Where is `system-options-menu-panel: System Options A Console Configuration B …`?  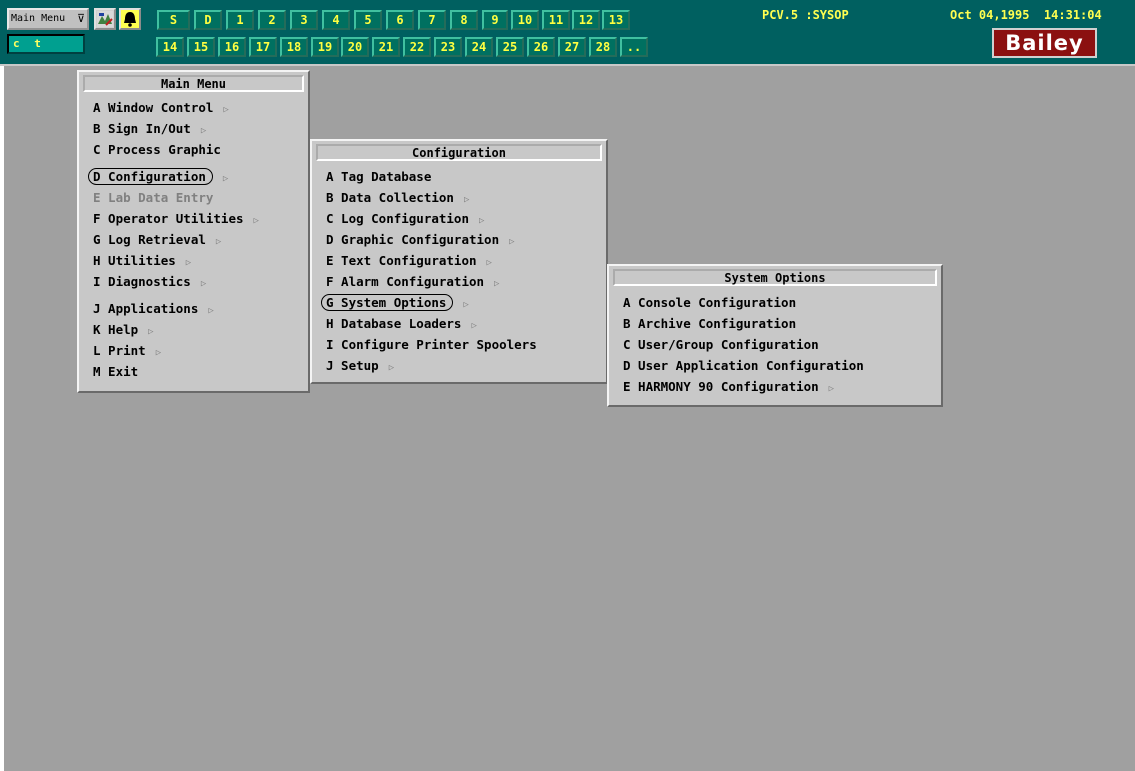
system-options-menu-panel: System Options A Console Configuration B … is located at coordinates (775, 335).